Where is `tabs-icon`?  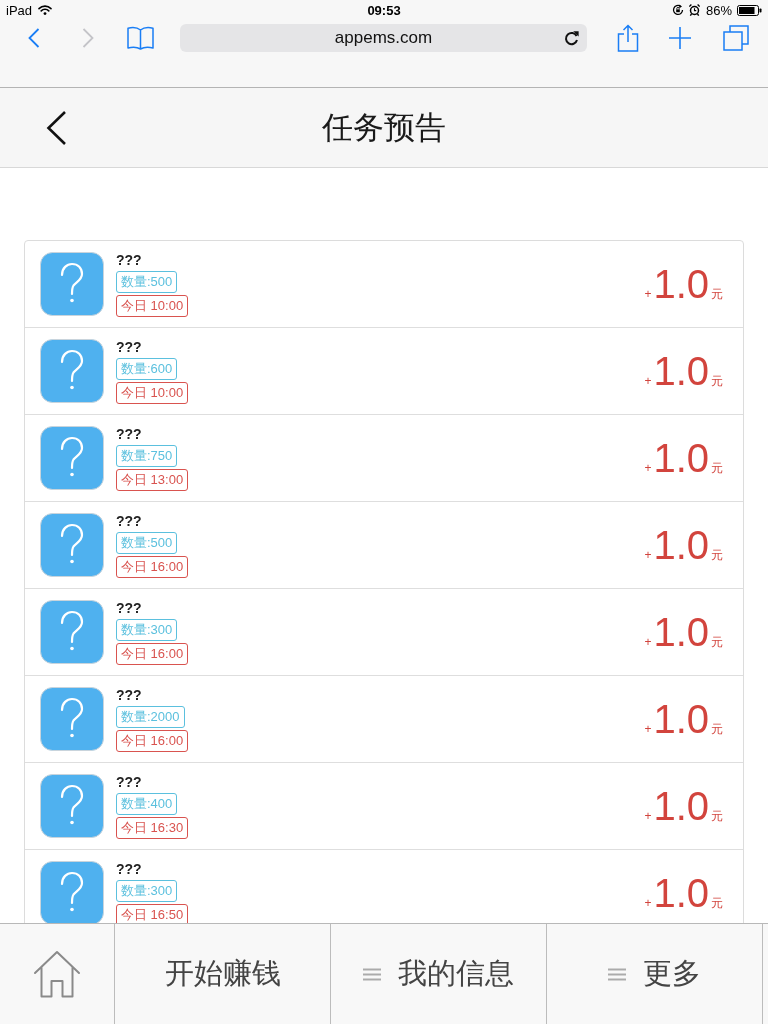
tabs-icon is located at coordinates (736, 38).